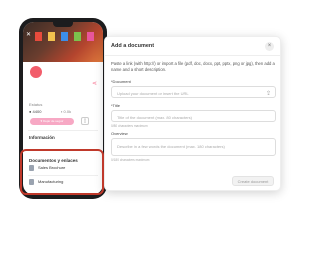 The width and height of the screenshot is (320, 253). I want to click on status-value: ● 4400, so click(35, 111).